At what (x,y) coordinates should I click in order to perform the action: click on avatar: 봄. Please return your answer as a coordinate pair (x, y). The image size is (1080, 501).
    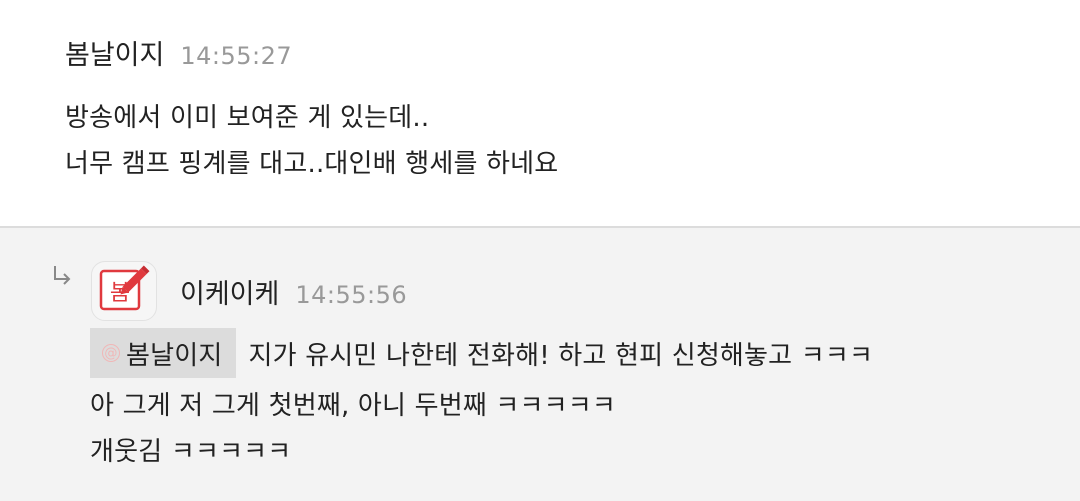
    Looking at the image, I should click on (124, 291).